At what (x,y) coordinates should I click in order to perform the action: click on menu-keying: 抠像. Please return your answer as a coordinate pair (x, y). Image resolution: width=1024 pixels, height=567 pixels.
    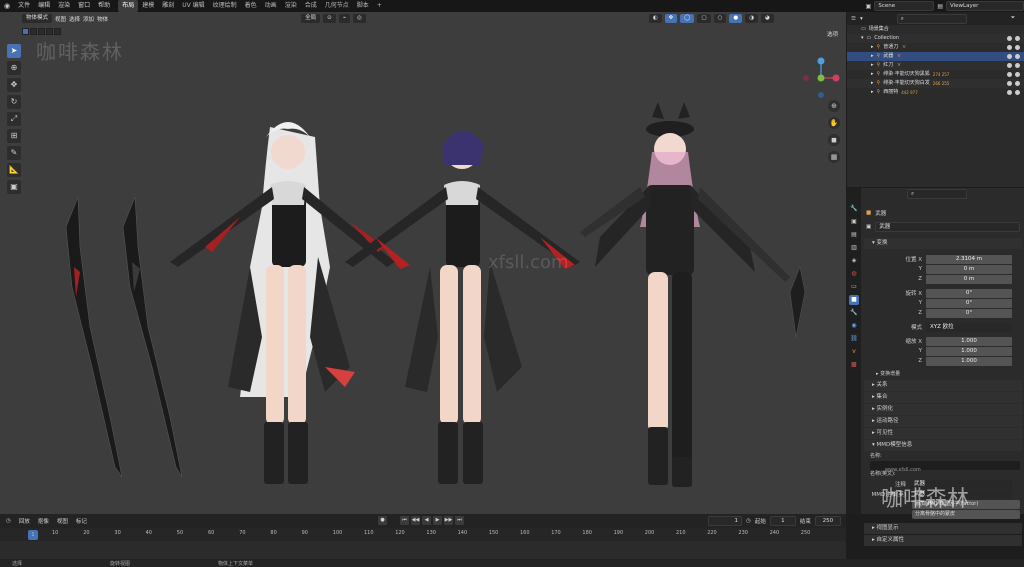
    Looking at the image, I should click on (43, 521).